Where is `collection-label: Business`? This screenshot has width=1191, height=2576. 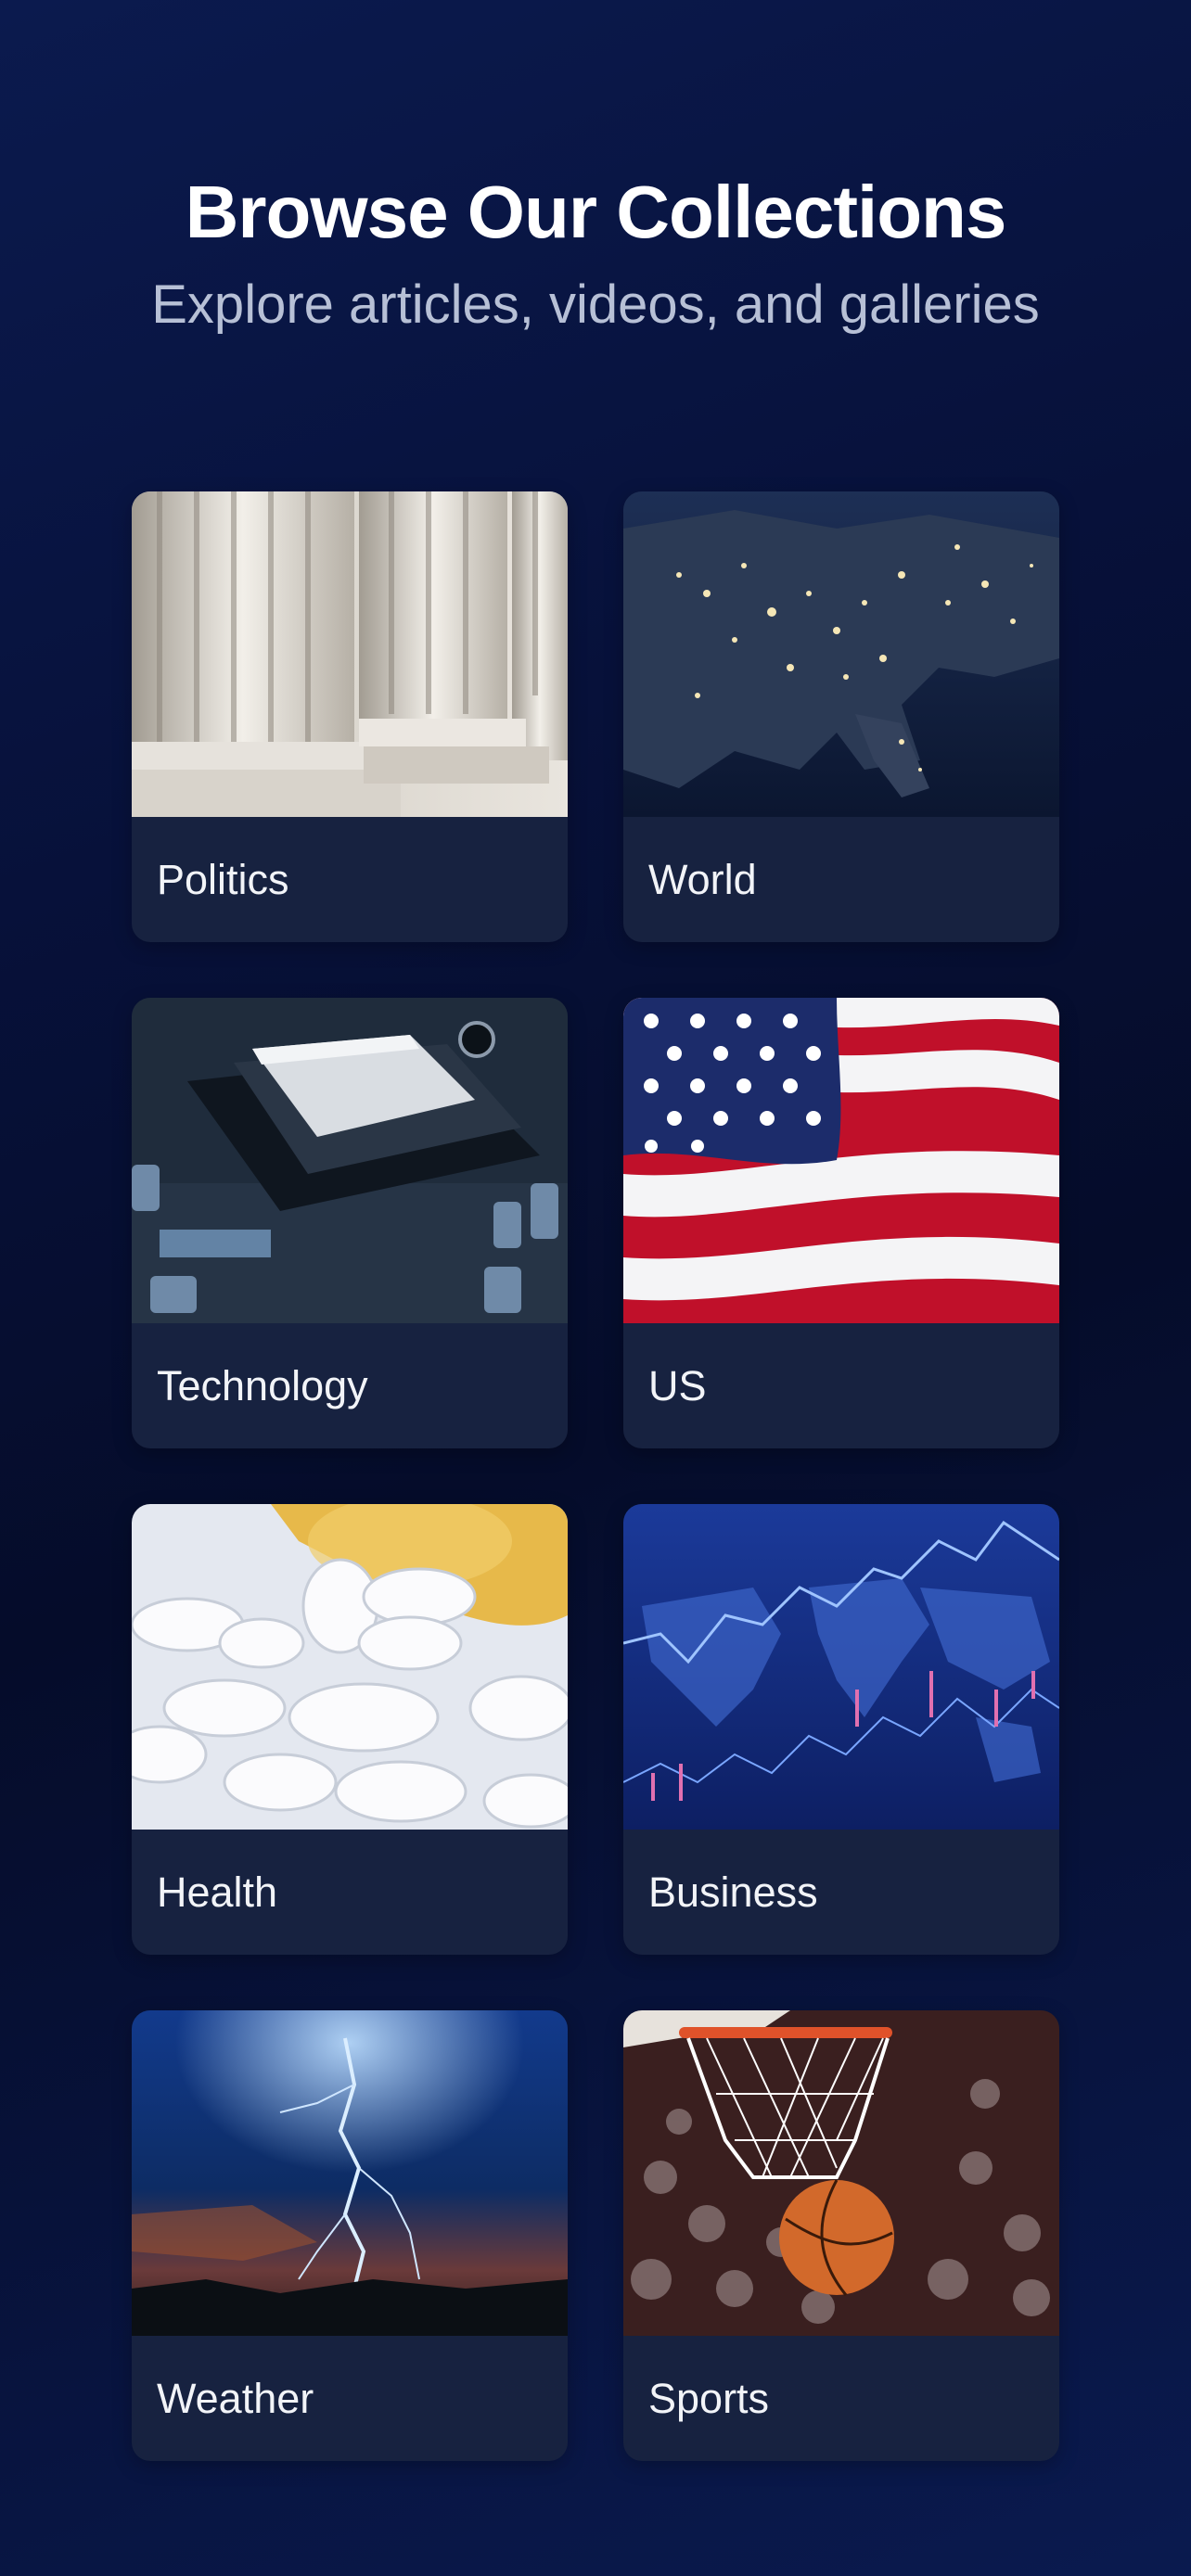
collection-label: Business is located at coordinates (733, 1892).